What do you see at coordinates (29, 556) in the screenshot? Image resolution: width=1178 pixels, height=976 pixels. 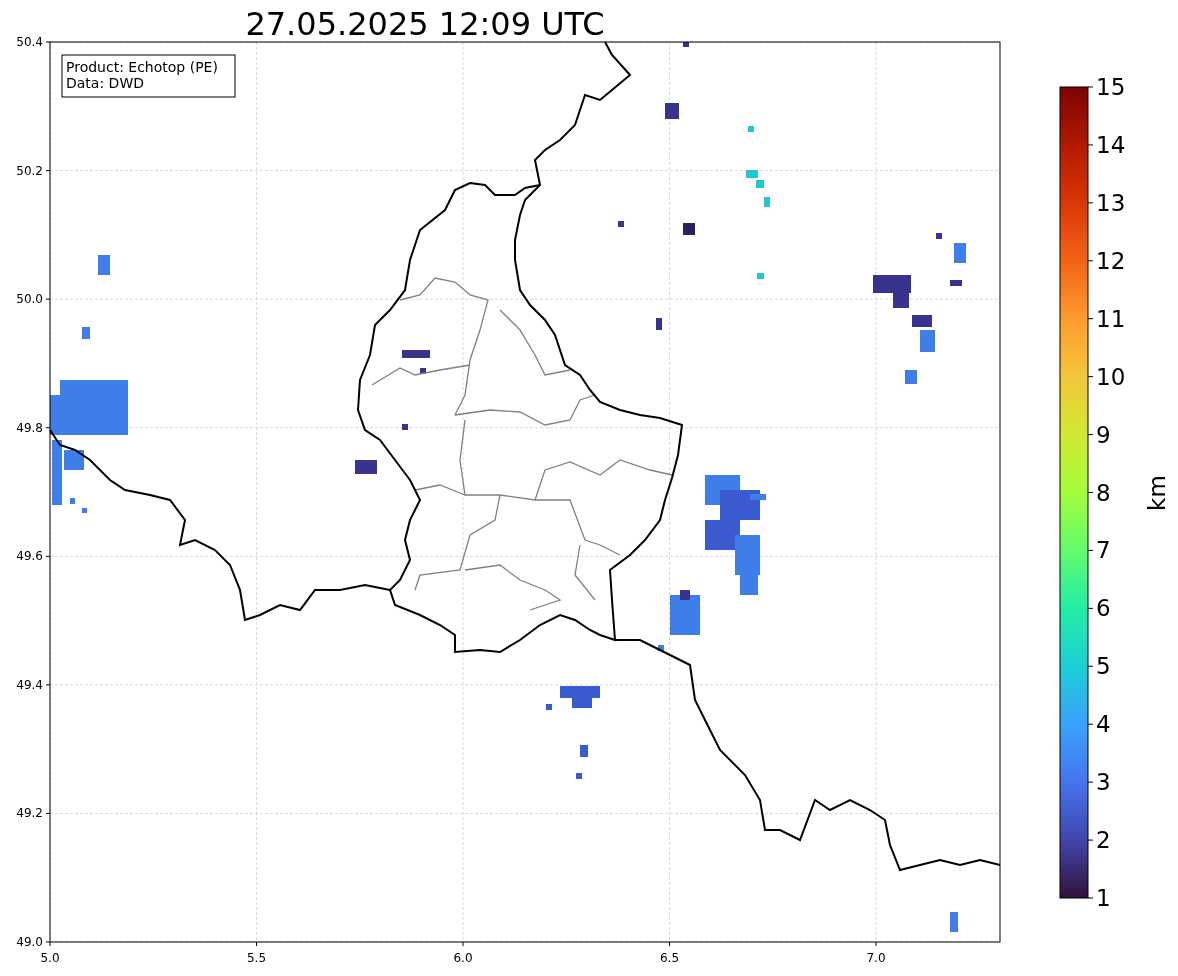 I see `y-tick-label: 49.6` at bounding box center [29, 556].